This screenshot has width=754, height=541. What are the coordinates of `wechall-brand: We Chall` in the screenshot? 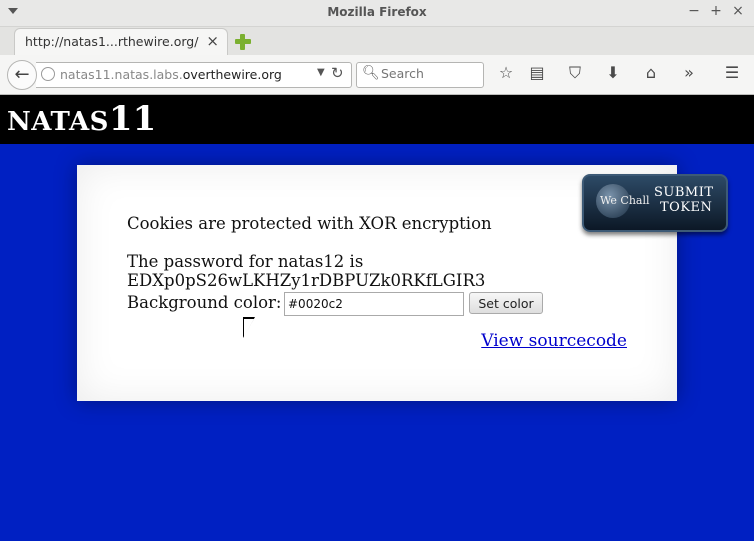 It's located at (625, 200).